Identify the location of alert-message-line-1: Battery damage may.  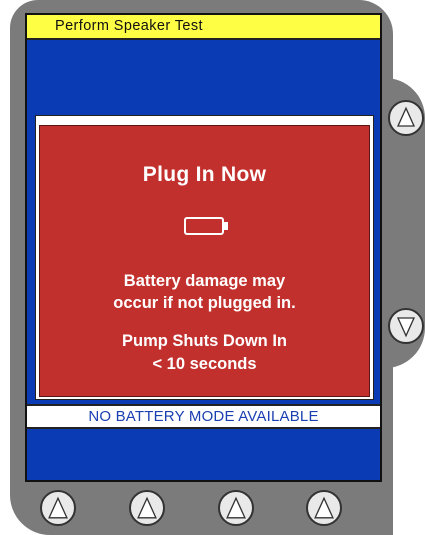
(204, 281).